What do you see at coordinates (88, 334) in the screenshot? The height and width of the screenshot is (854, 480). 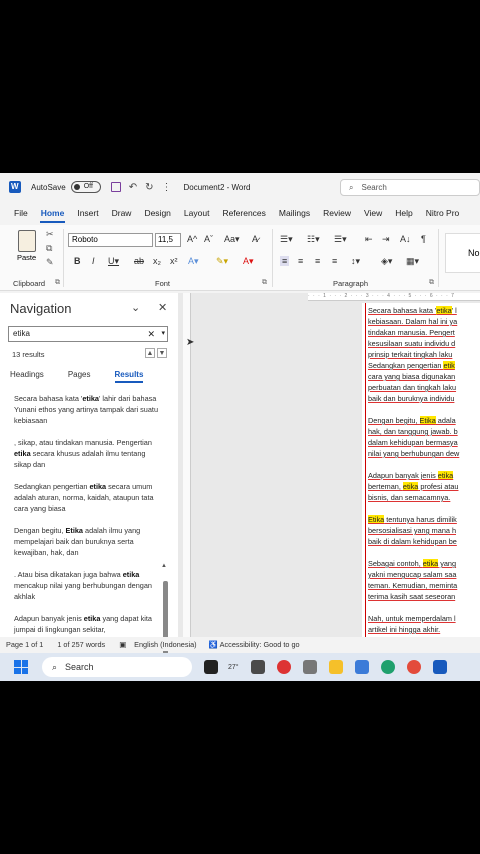 I see `nav-search-input: etika ✕ ▾` at bounding box center [88, 334].